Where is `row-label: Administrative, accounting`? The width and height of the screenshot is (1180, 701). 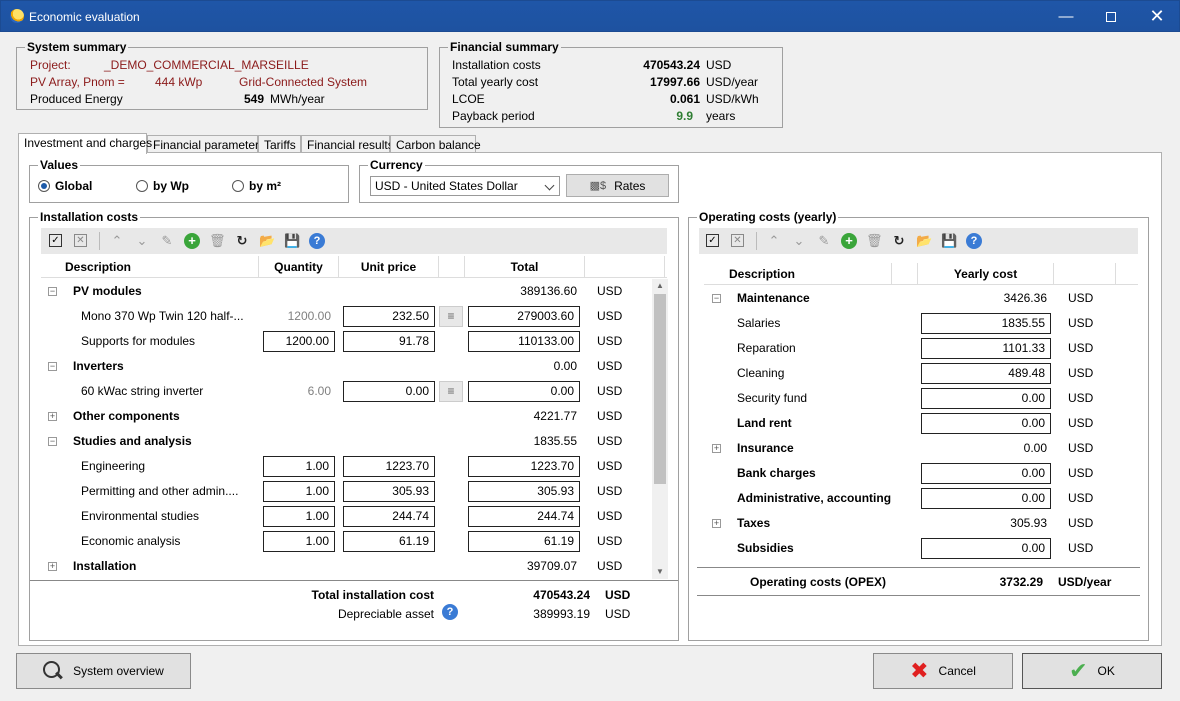 row-label: Administrative, accounting is located at coordinates (814, 498).